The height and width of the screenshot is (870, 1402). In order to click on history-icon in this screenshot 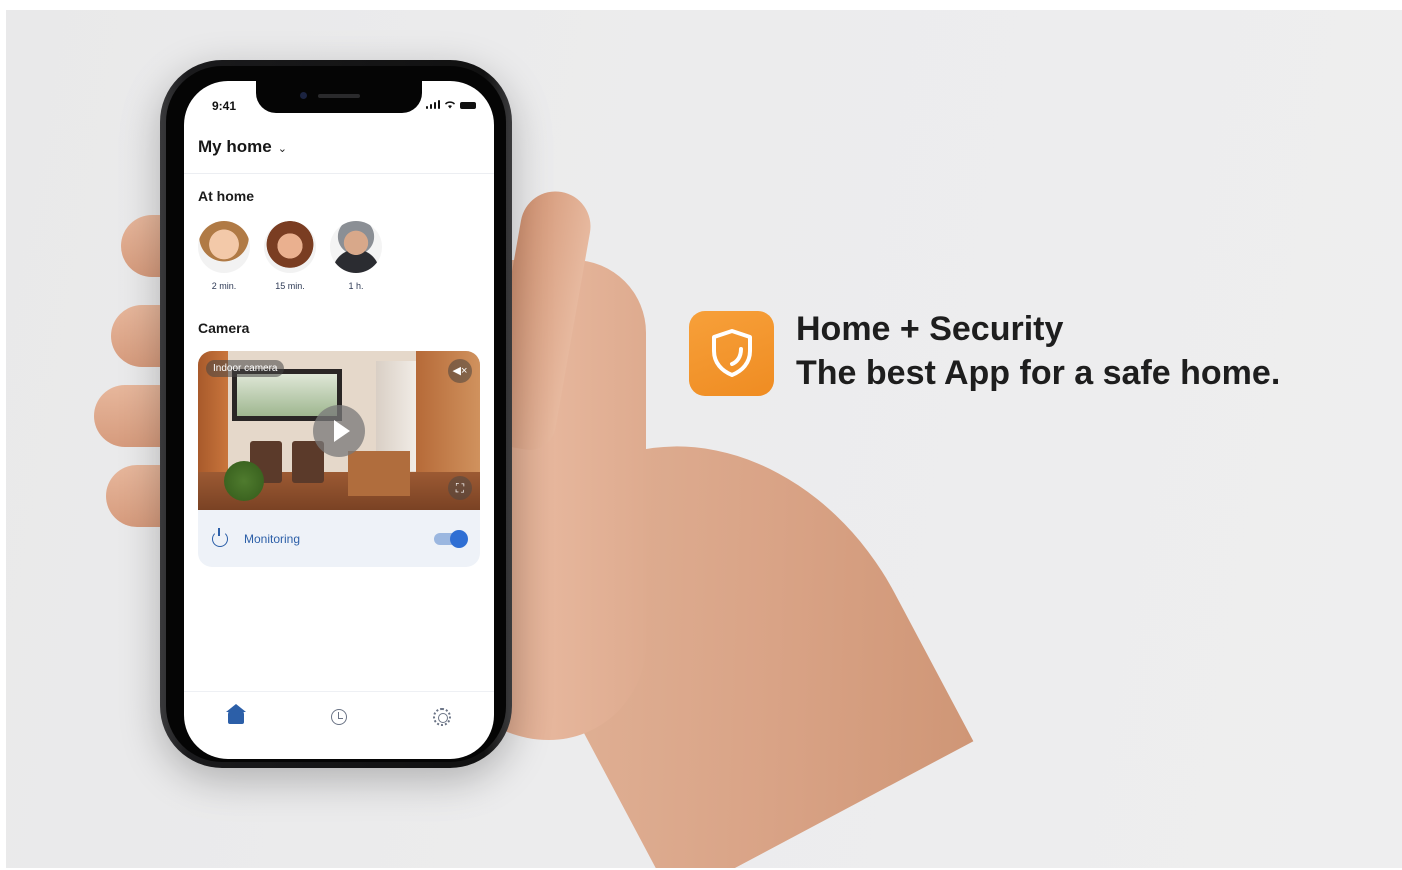, I will do `click(338, 717)`.